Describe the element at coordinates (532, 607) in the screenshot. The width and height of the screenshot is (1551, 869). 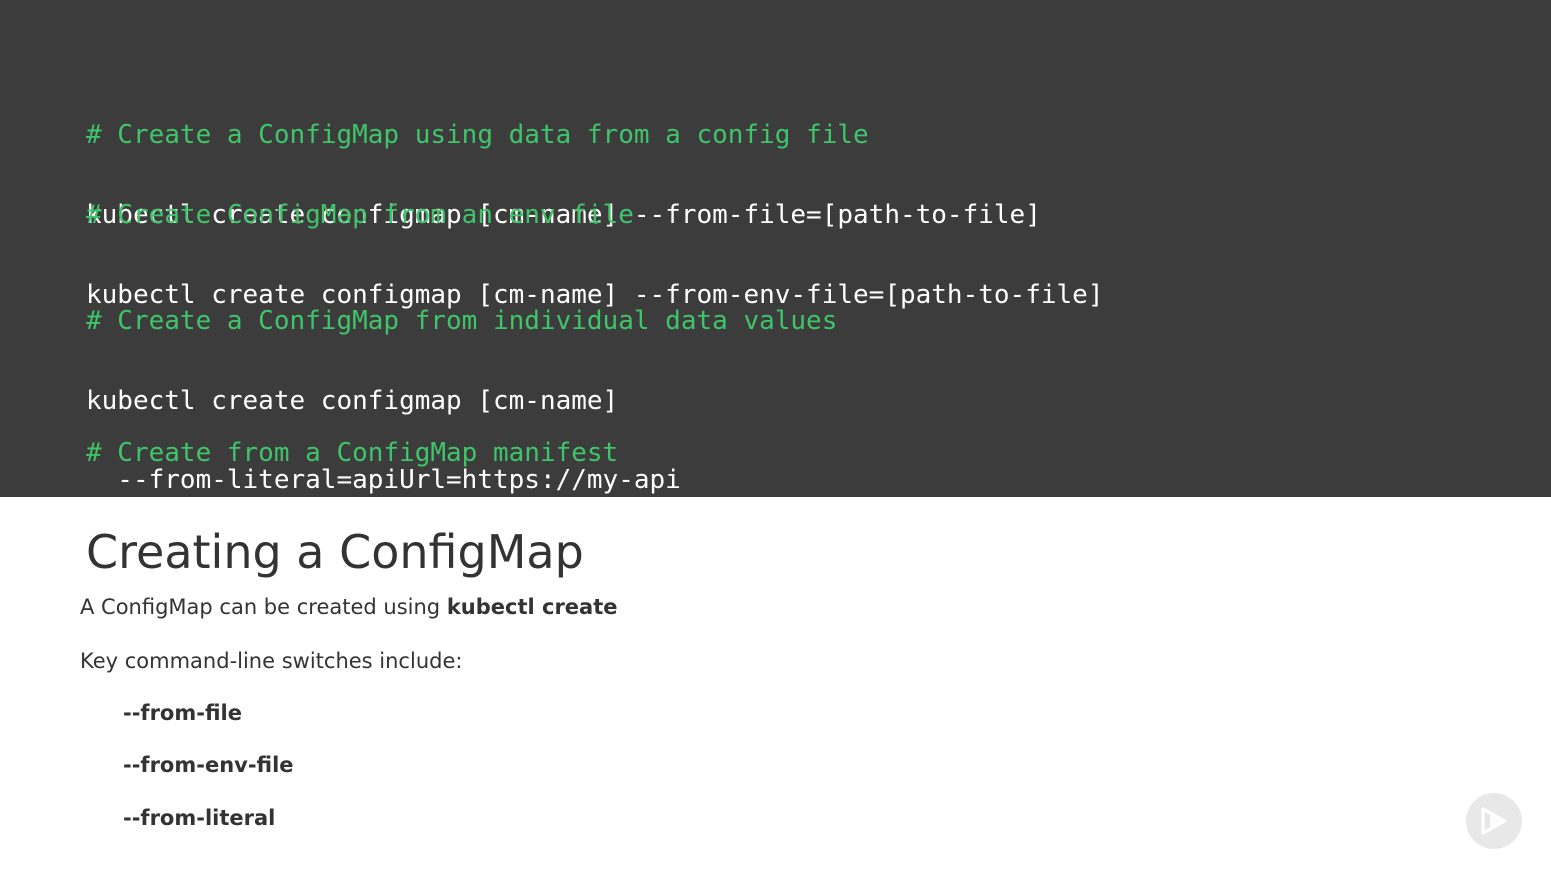
I see `intro-command: kubectl create` at that location.